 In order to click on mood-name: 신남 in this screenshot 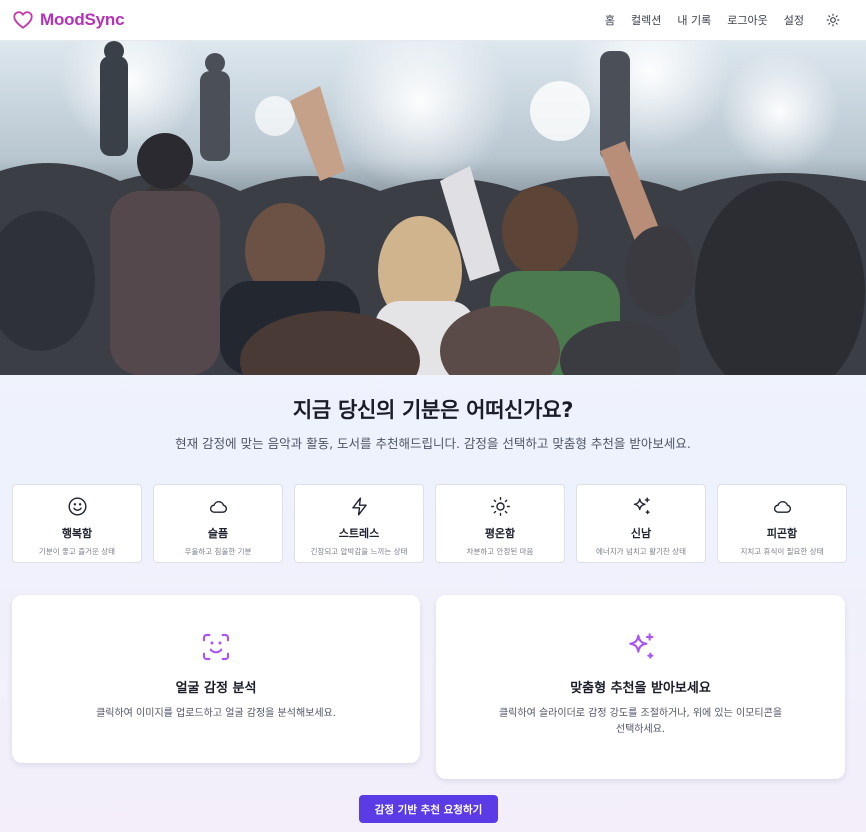, I will do `click(641, 533)`.